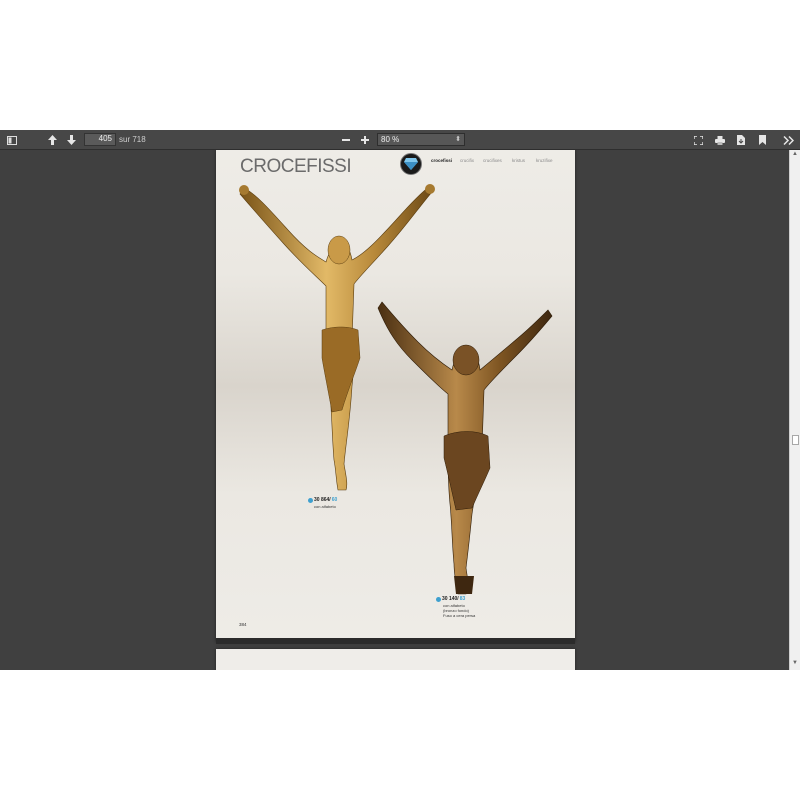 This screenshot has width=800, height=800. I want to click on product-note-1: con alfabeto, so click(325, 506).